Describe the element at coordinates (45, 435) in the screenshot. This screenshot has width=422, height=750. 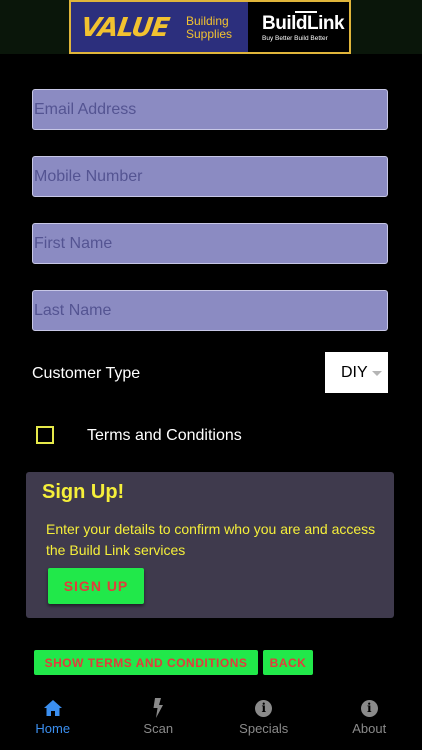
I see `terms-checkbox` at that location.